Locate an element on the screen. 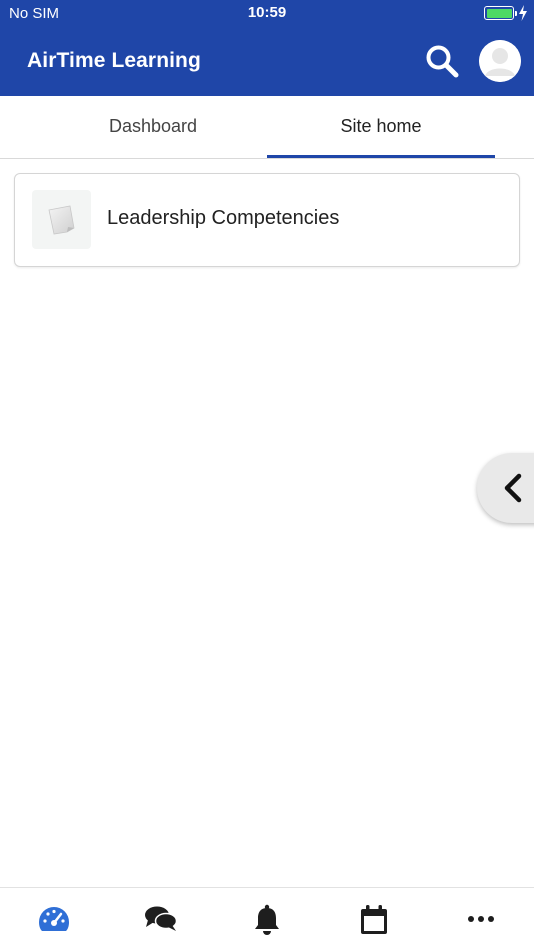 This screenshot has width=534, height=950. nav-more is located at coordinates (480, 919).